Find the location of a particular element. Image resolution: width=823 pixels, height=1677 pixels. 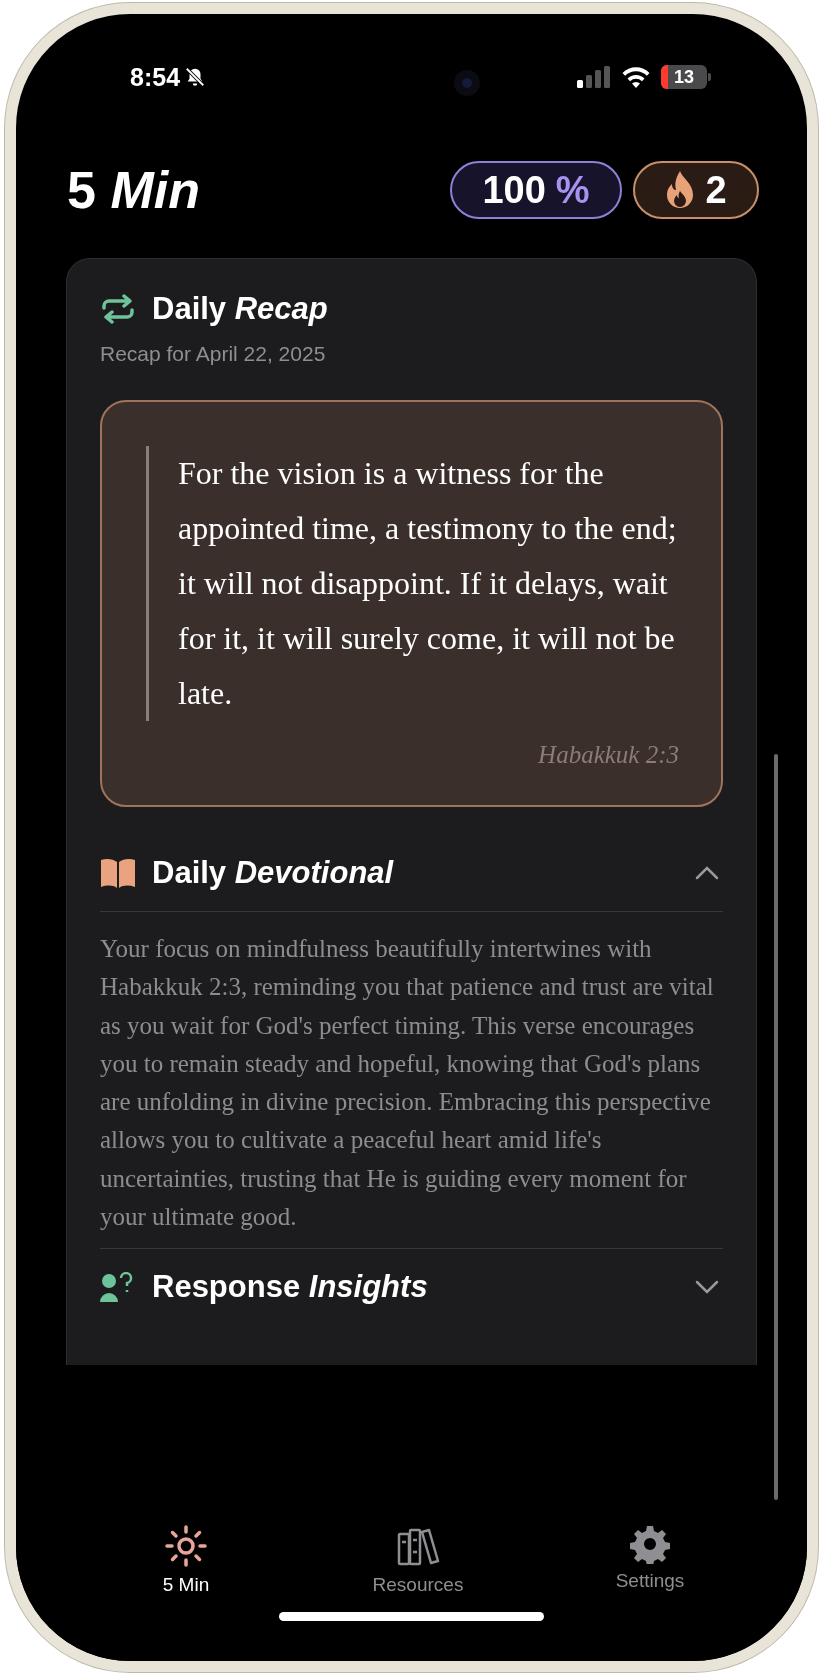

tab-item: Resources is located at coordinates (418, 1560).